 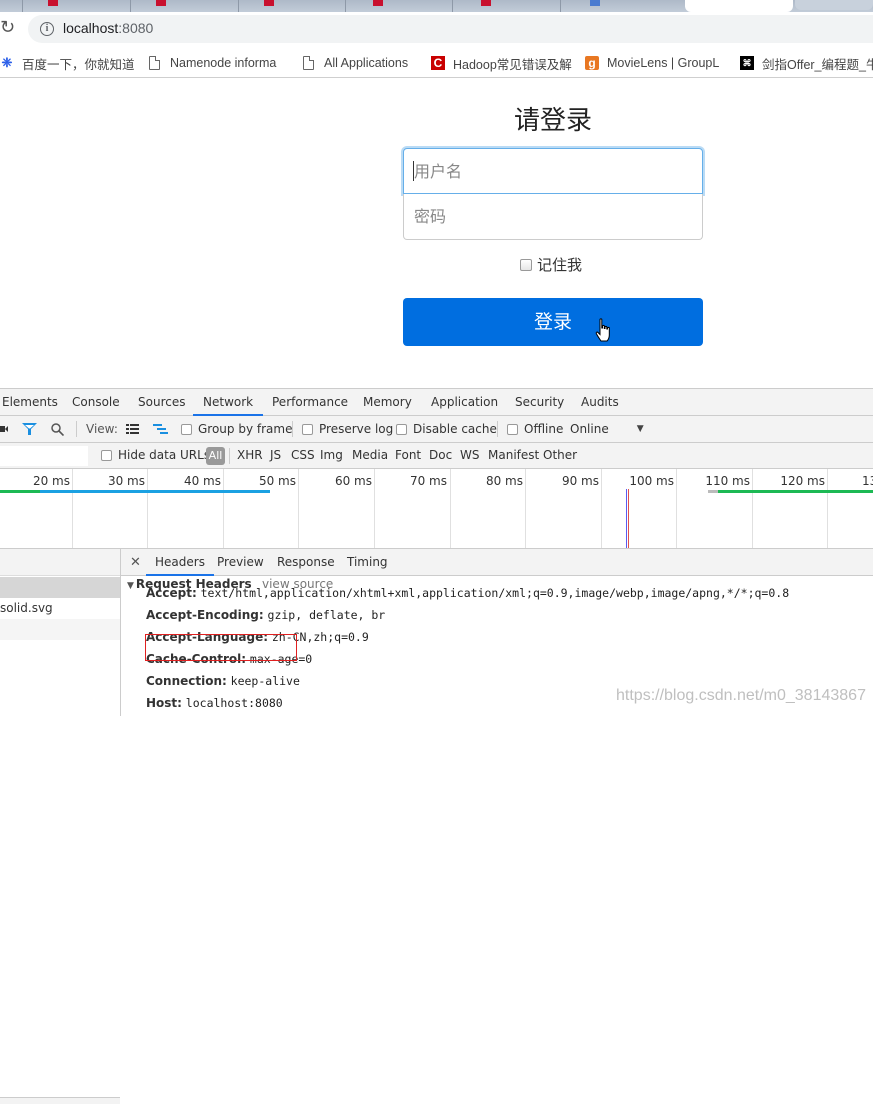 I want to click on filter-input, so click(x=44, y=456).